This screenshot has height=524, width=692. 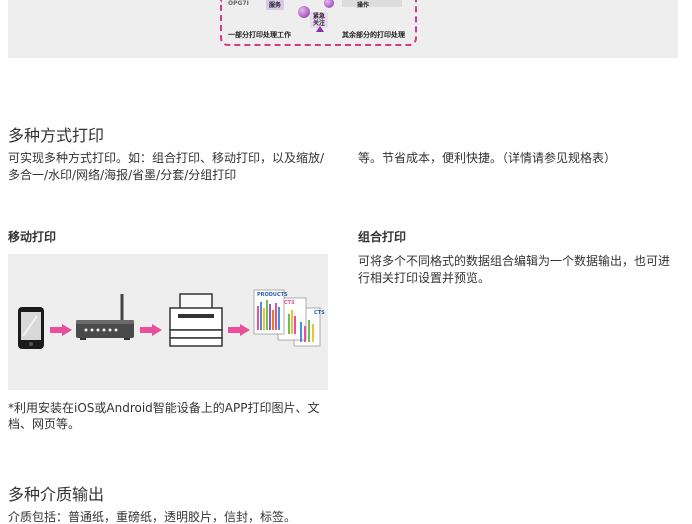 What do you see at coordinates (196, 320) in the screenshot?
I see `printer-icon` at bounding box center [196, 320].